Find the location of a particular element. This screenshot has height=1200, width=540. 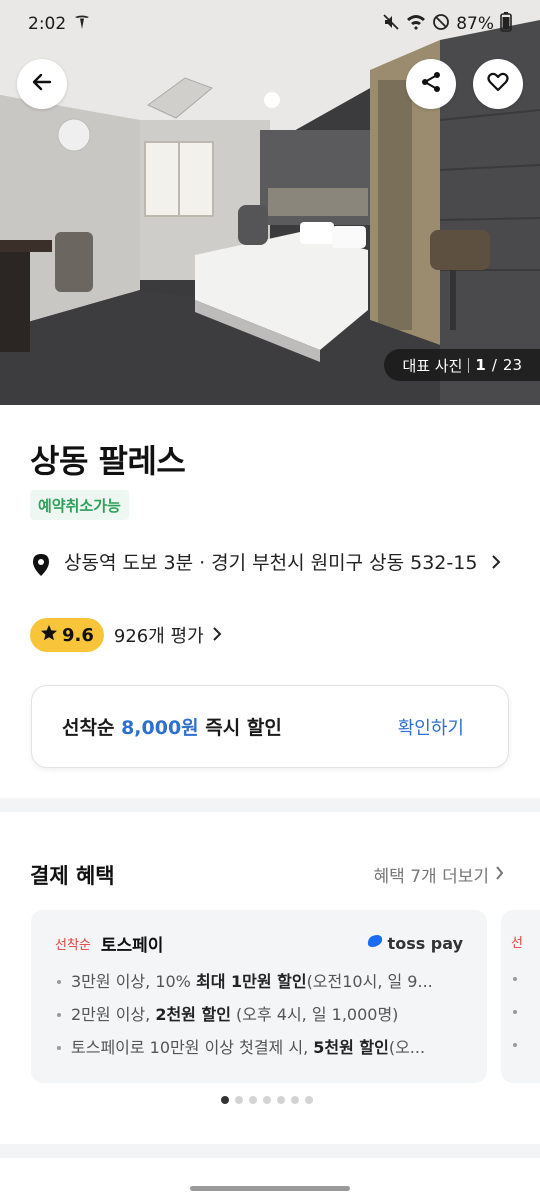

coupon-amount: 8,000원 is located at coordinates (160, 728).